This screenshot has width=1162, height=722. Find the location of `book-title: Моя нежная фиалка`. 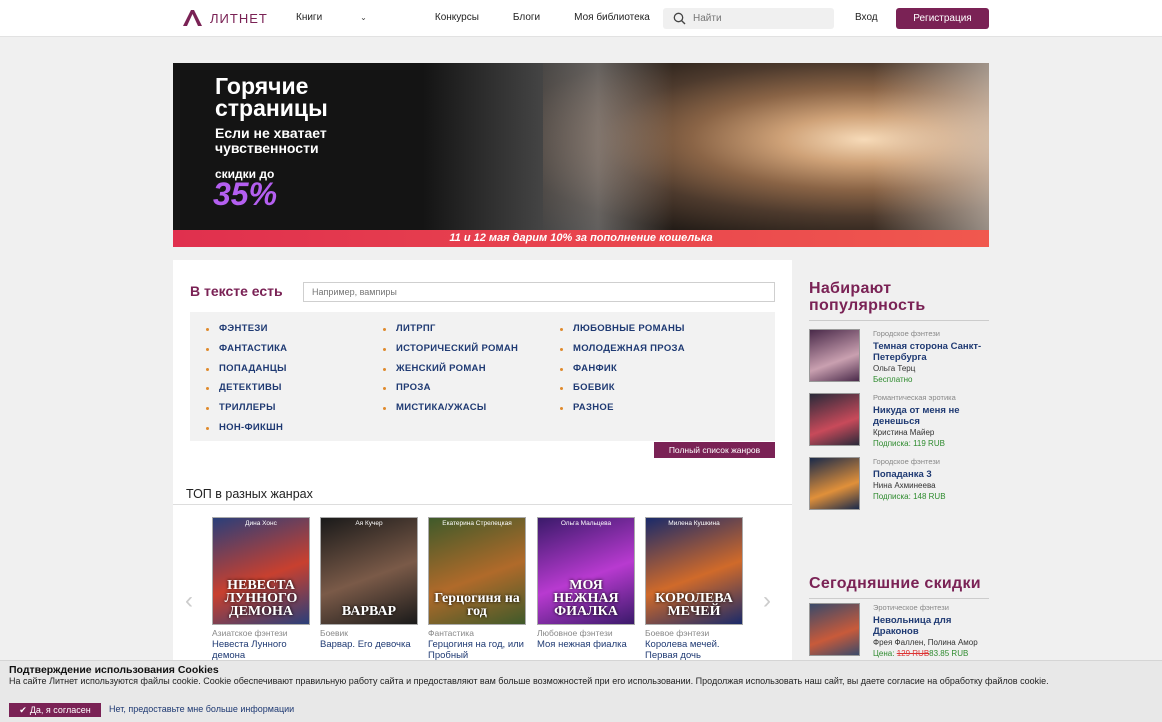

book-title: Моя нежная фиалка is located at coordinates (586, 644).